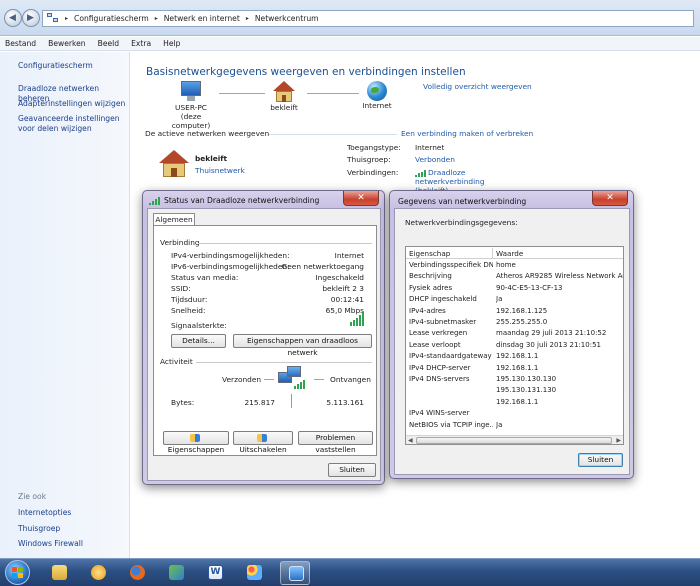 This screenshot has width=700, height=586. Describe the element at coordinates (211, 158) in the screenshot. I see `network-name: bekleift` at that location.